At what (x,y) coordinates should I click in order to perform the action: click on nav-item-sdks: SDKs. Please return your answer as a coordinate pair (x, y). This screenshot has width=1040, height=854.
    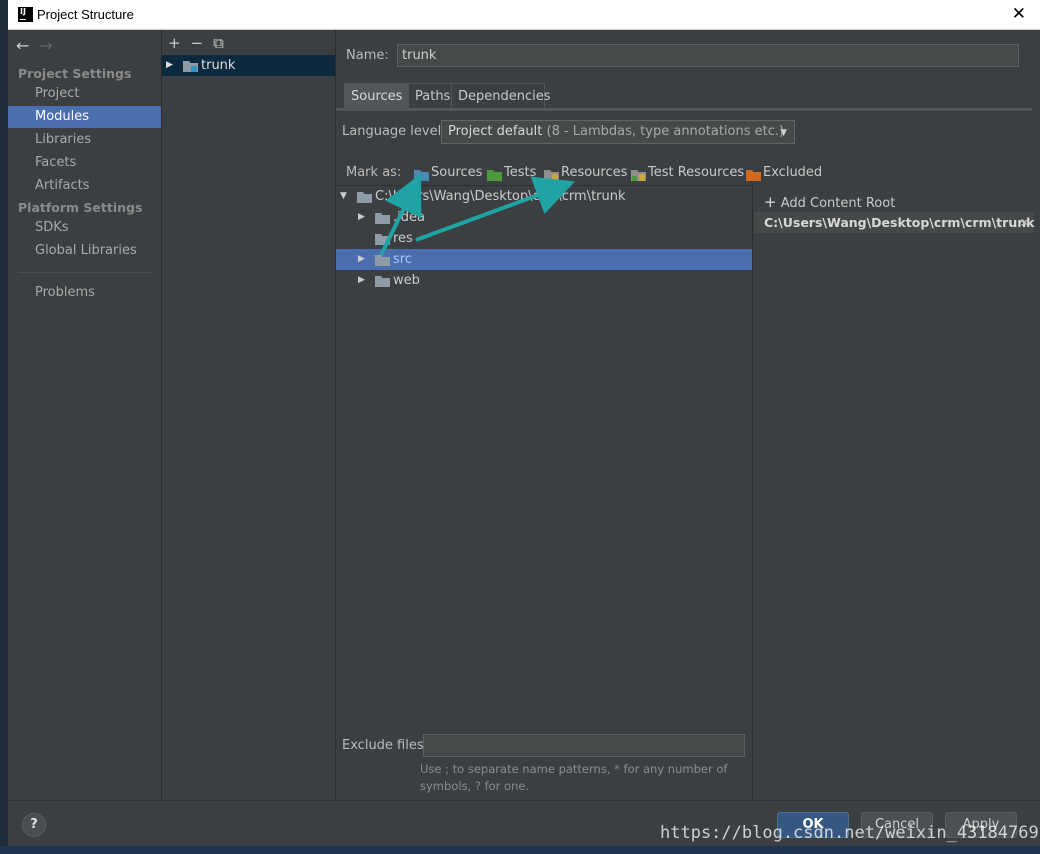
    Looking at the image, I should click on (84, 228).